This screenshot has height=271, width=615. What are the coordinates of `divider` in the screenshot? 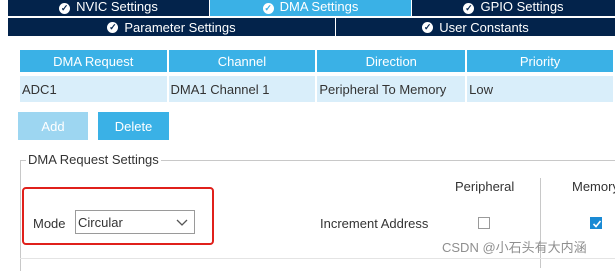 It's located at (317, 258).